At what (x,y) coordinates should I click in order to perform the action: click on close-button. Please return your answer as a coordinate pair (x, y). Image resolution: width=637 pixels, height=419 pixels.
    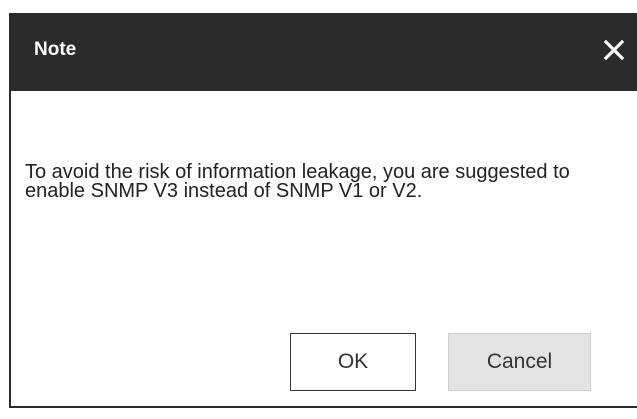
    Looking at the image, I should click on (614, 50).